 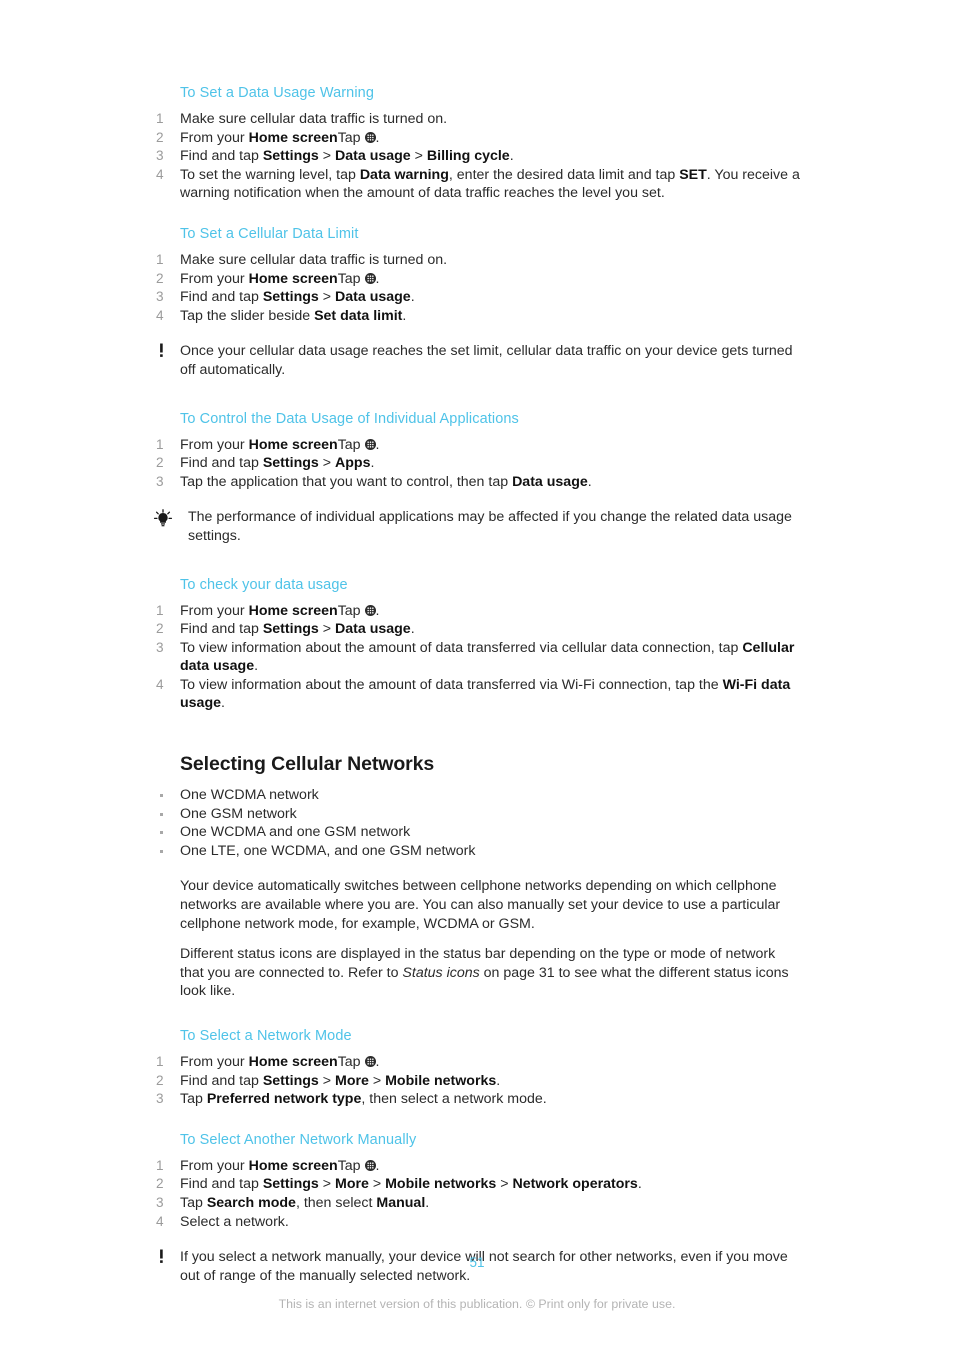 What do you see at coordinates (353, 463) in the screenshot?
I see `ui-label-apps: Apps` at bounding box center [353, 463].